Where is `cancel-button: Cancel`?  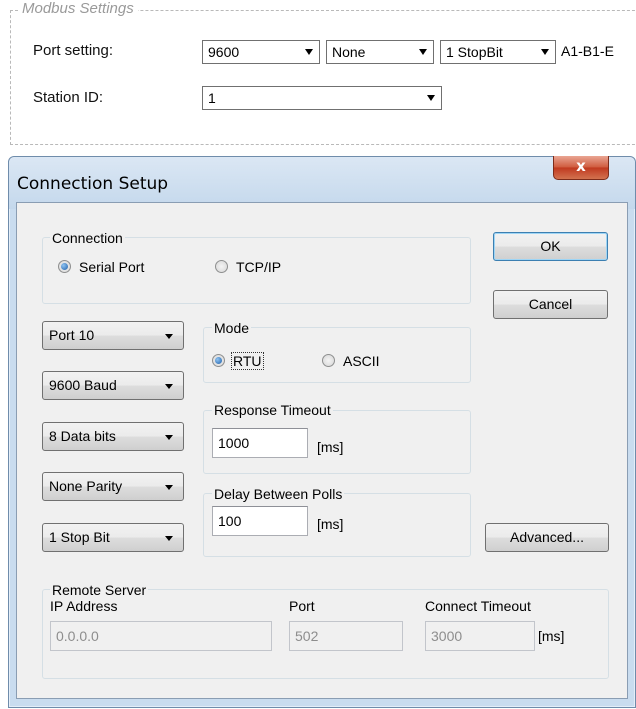
cancel-button: Cancel is located at coordinates (550, 304).